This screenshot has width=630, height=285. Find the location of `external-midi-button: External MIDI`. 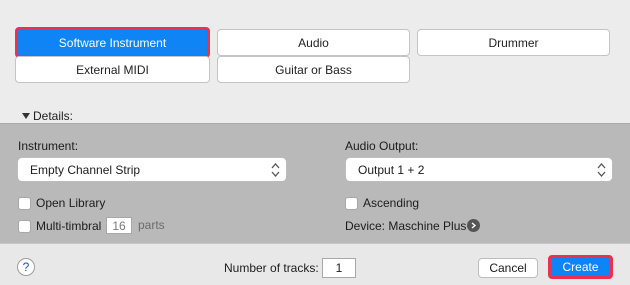

external-midi-button: External MIDI is located at coordinates (112, 69).